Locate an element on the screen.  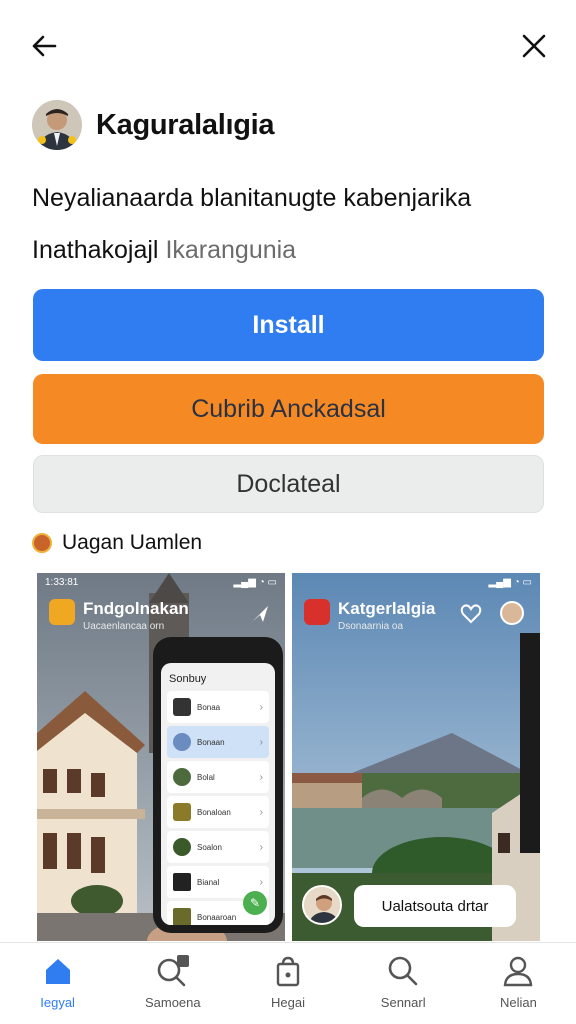
search-icon is located at coordinates (403, 971).